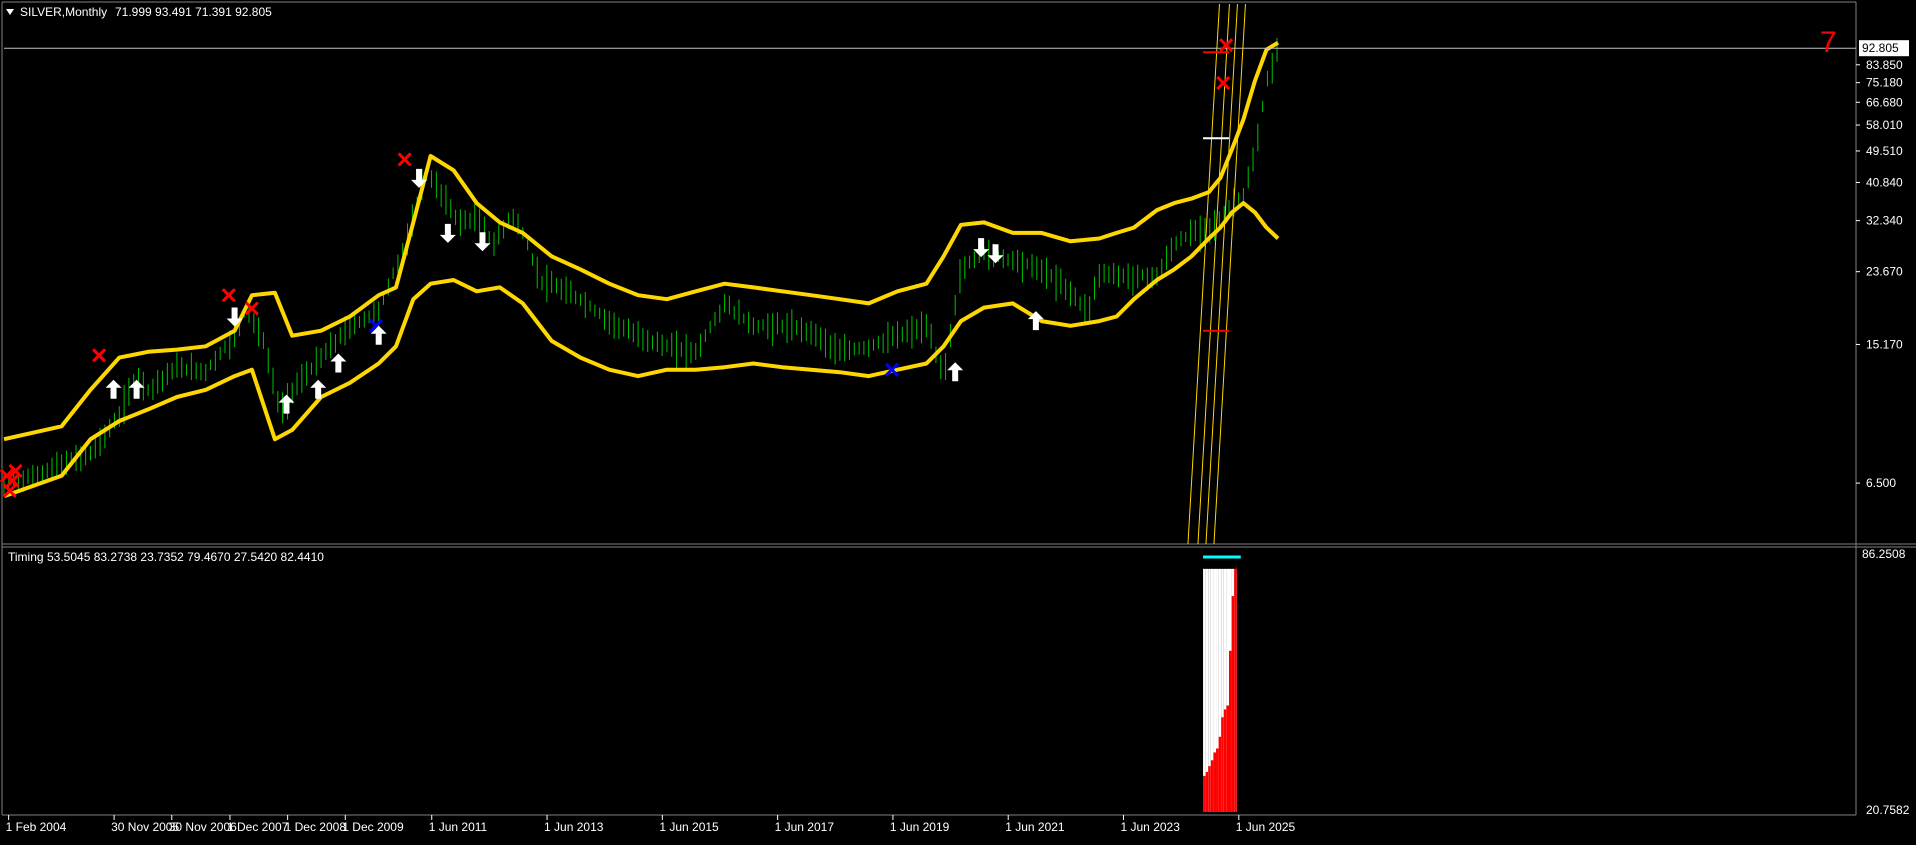 This screenshot has width=1916, height=845. I want to click on x-tick-label: 1 Jun 2023, so click(1151, 827).